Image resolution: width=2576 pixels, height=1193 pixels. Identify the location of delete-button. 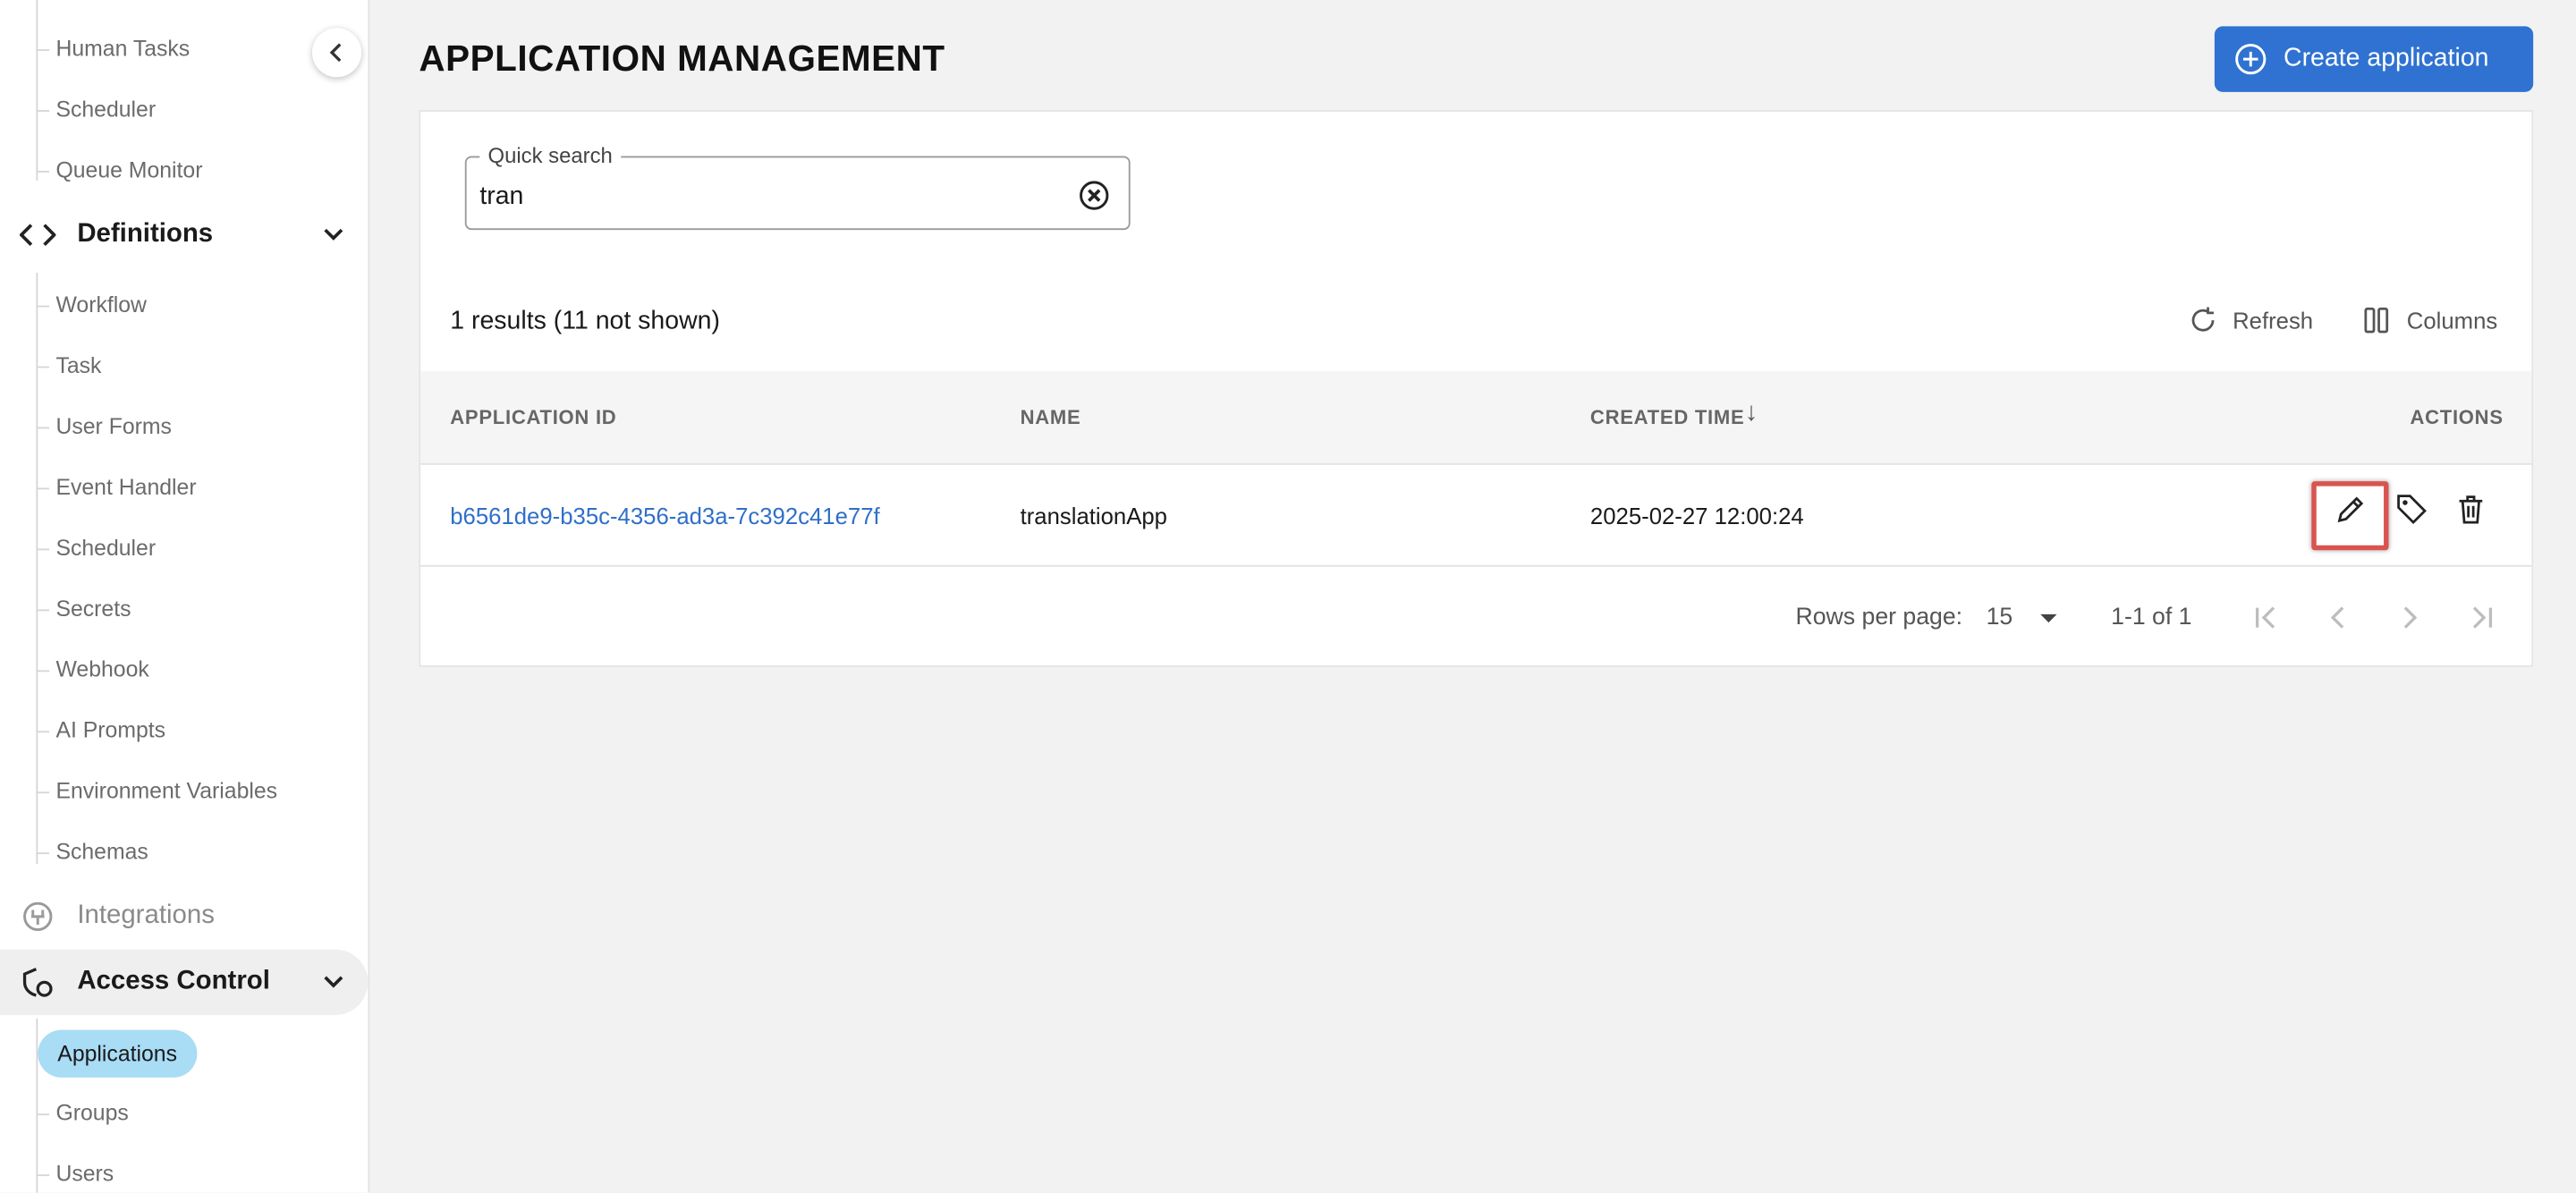
(2470, 509).